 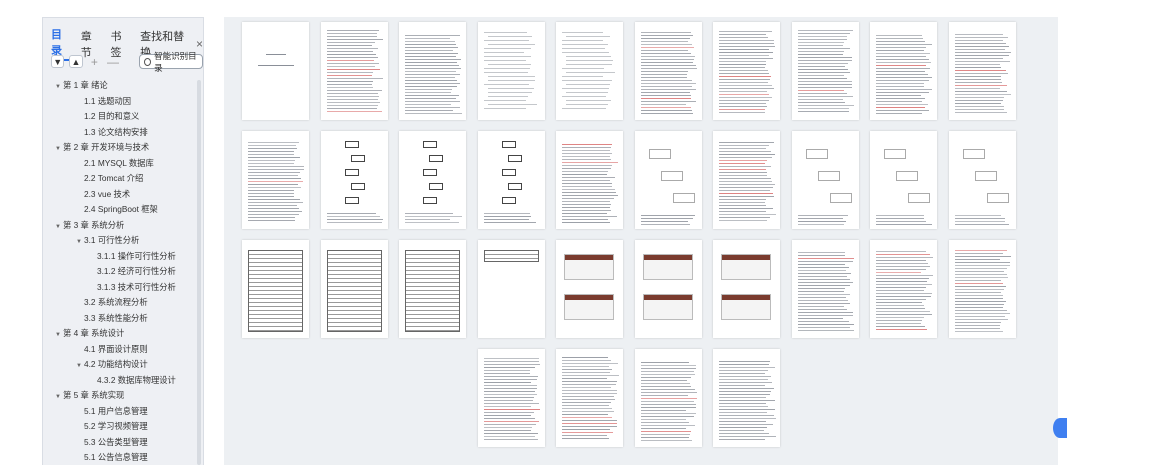 I want to click on toc-item: 5.1 用户信息管理, so click(x=119, y=412).